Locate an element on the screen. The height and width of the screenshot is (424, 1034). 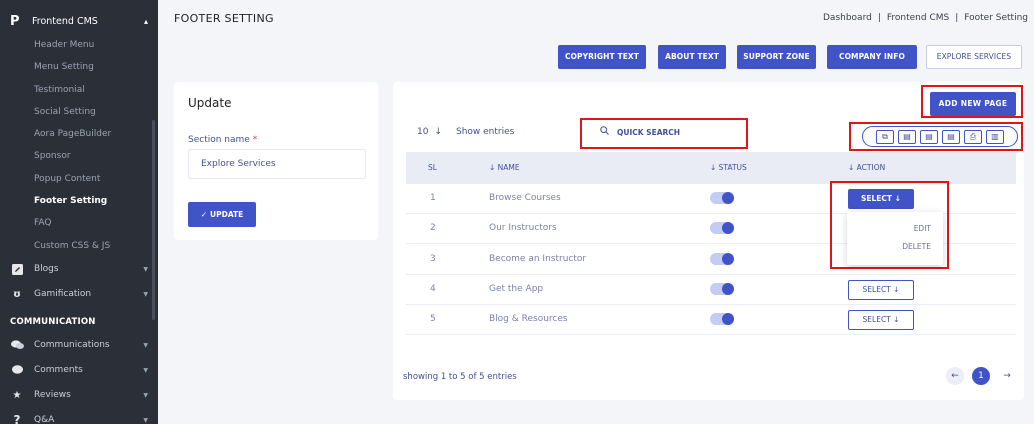
update-button-label: UPDATE is located at coordinates (227, 214).